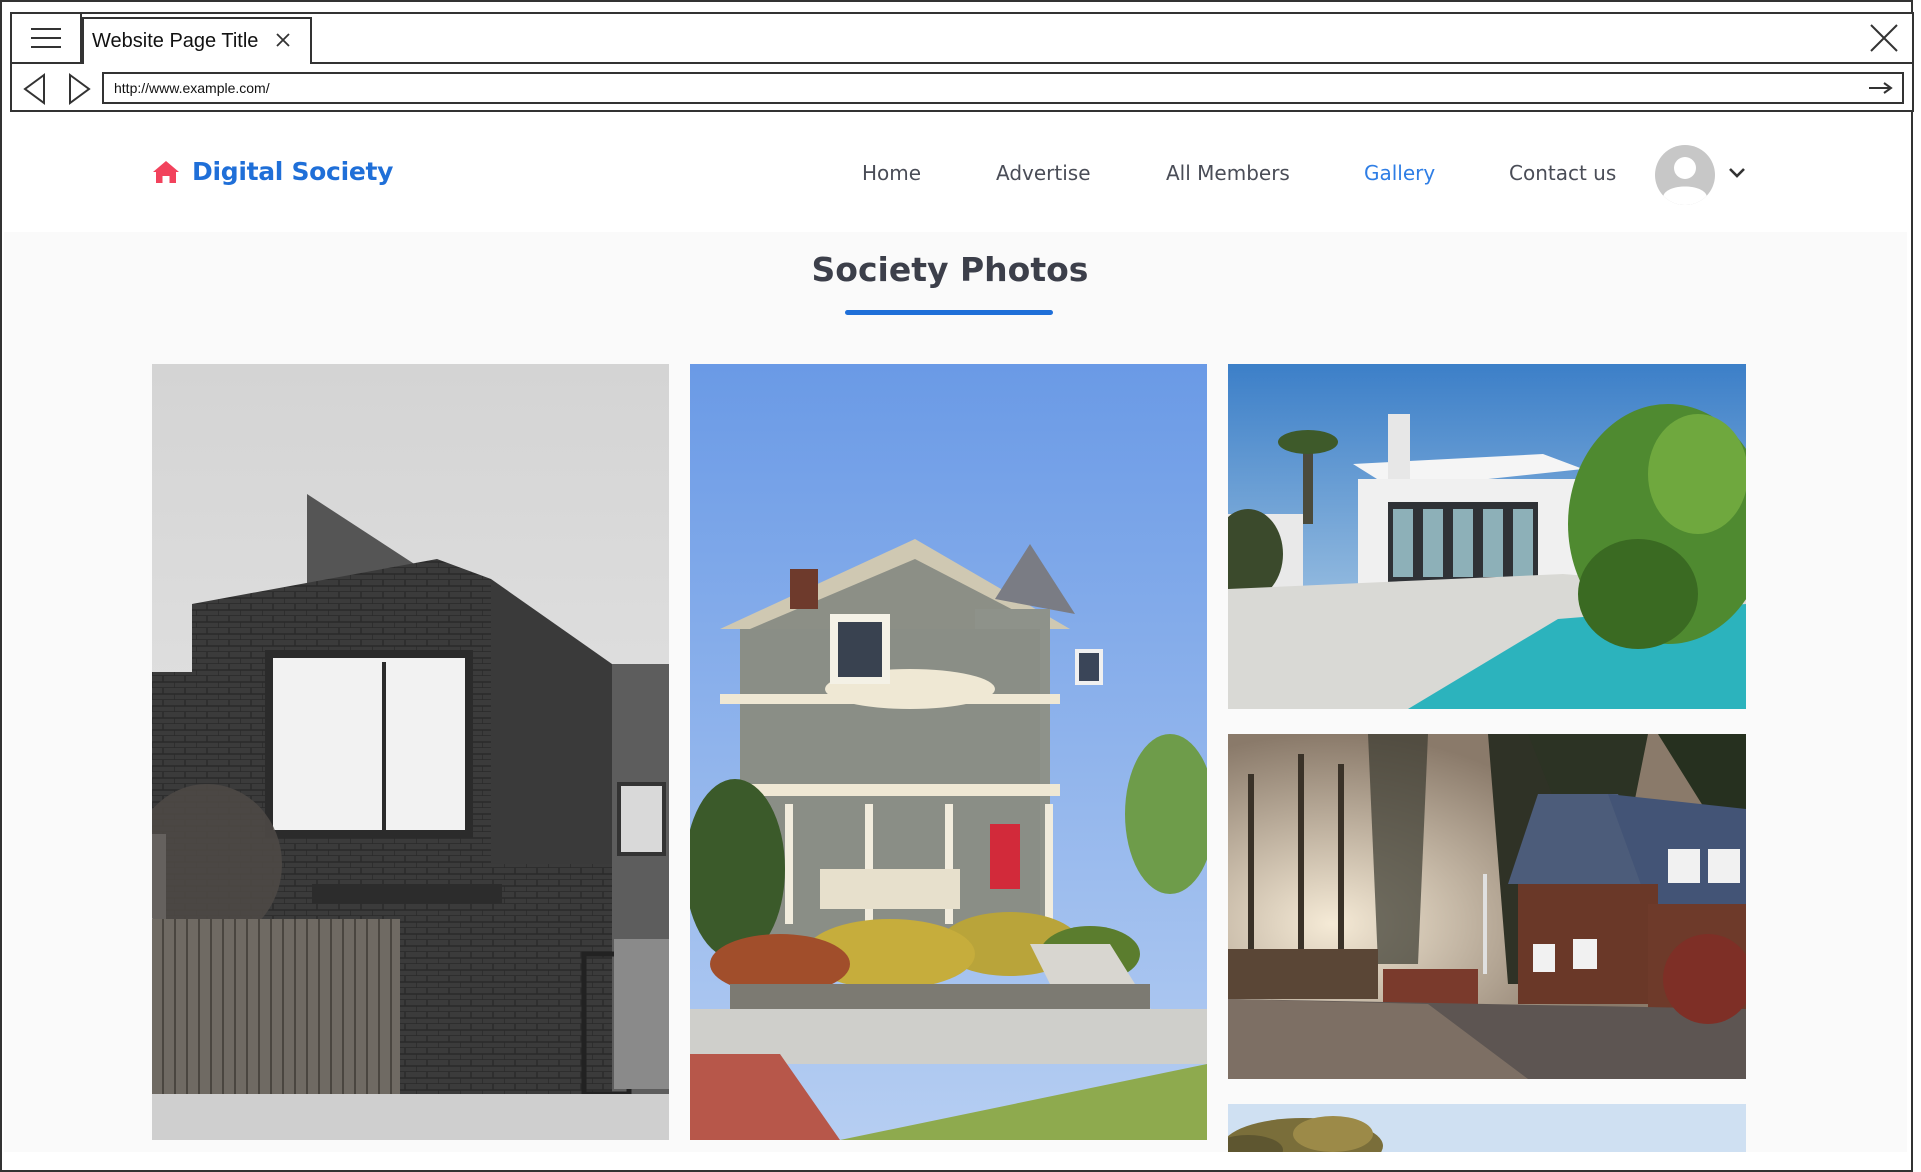  What do you see at coordinates (962, 39) in the screenshot?
I see `tab-bar: Website Page Title` at bounding box center [962, 39].